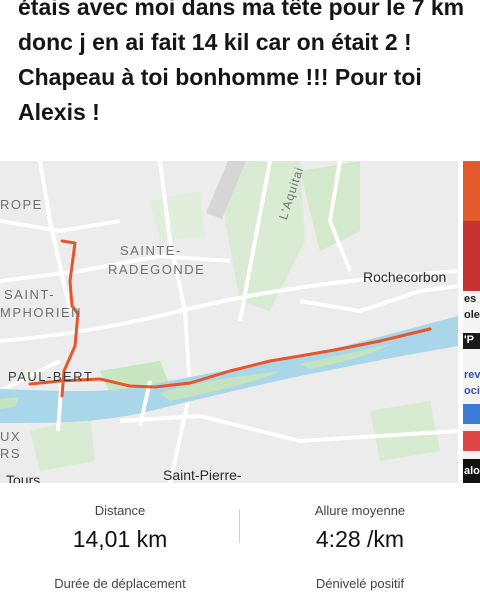 The height and width of the screenshot is (600, 480). What do you see at coordinates (360, 539) in the screenshot?
I see `stat-value: 4:28 /km` at bounding box center [360, 539].